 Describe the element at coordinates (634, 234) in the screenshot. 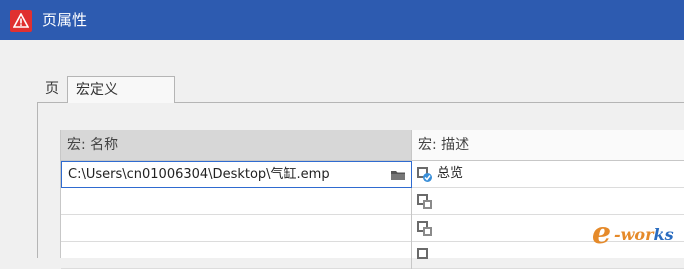

I see `watermark-middle: -wor` at that location.